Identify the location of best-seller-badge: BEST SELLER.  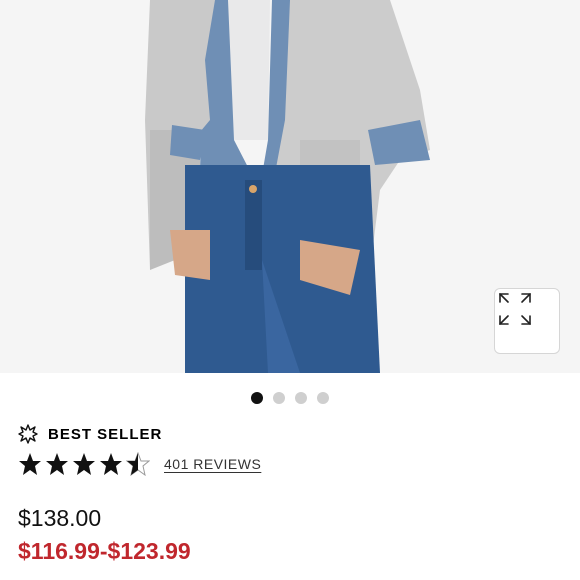
(90, 434).